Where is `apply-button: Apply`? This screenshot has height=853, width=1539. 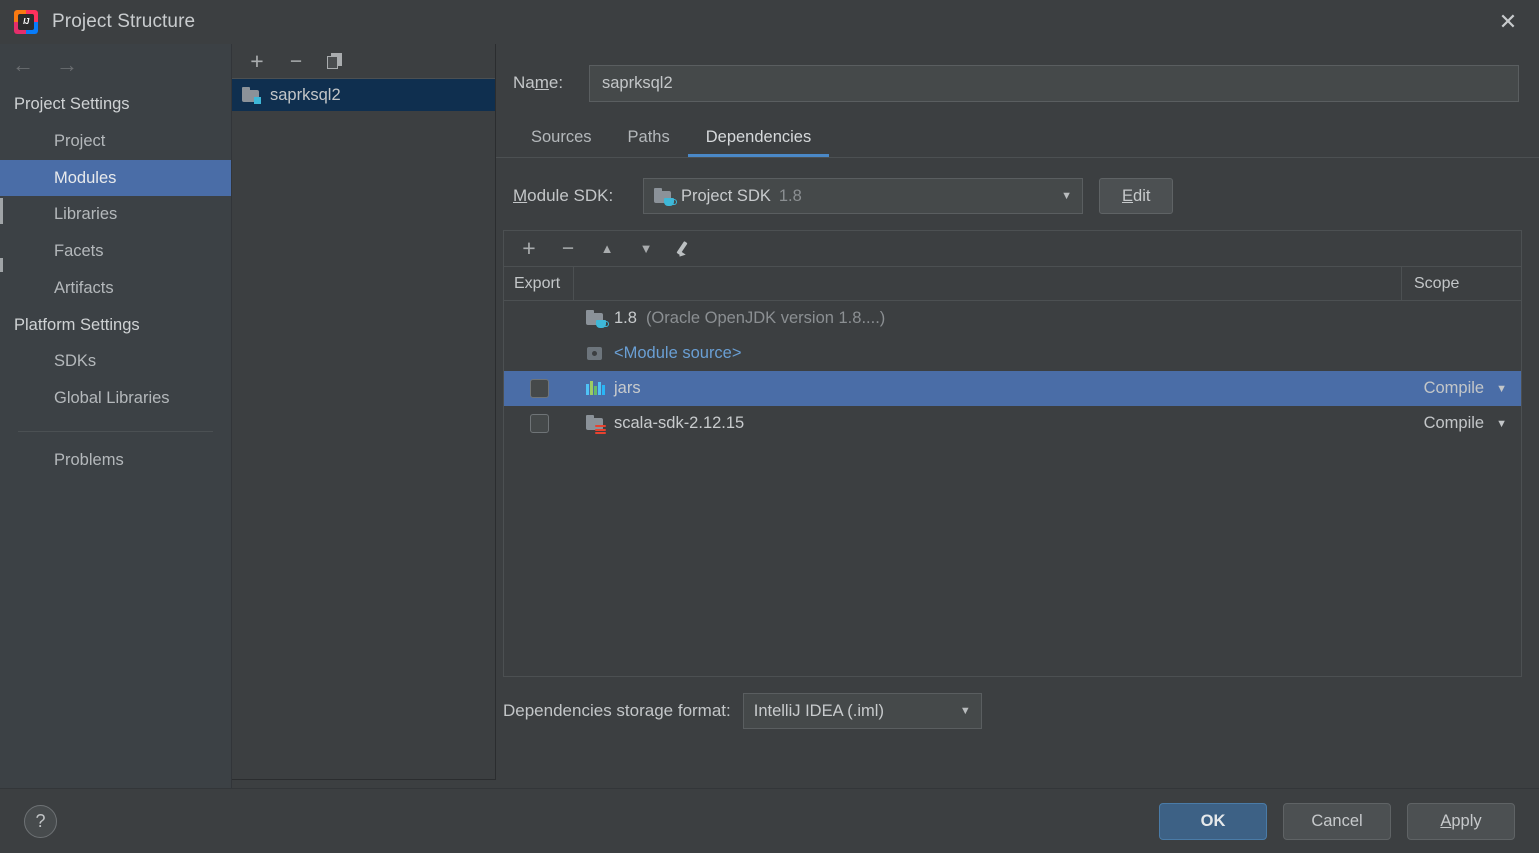 apply-button: Apply is located at coordinates (1461, 821).